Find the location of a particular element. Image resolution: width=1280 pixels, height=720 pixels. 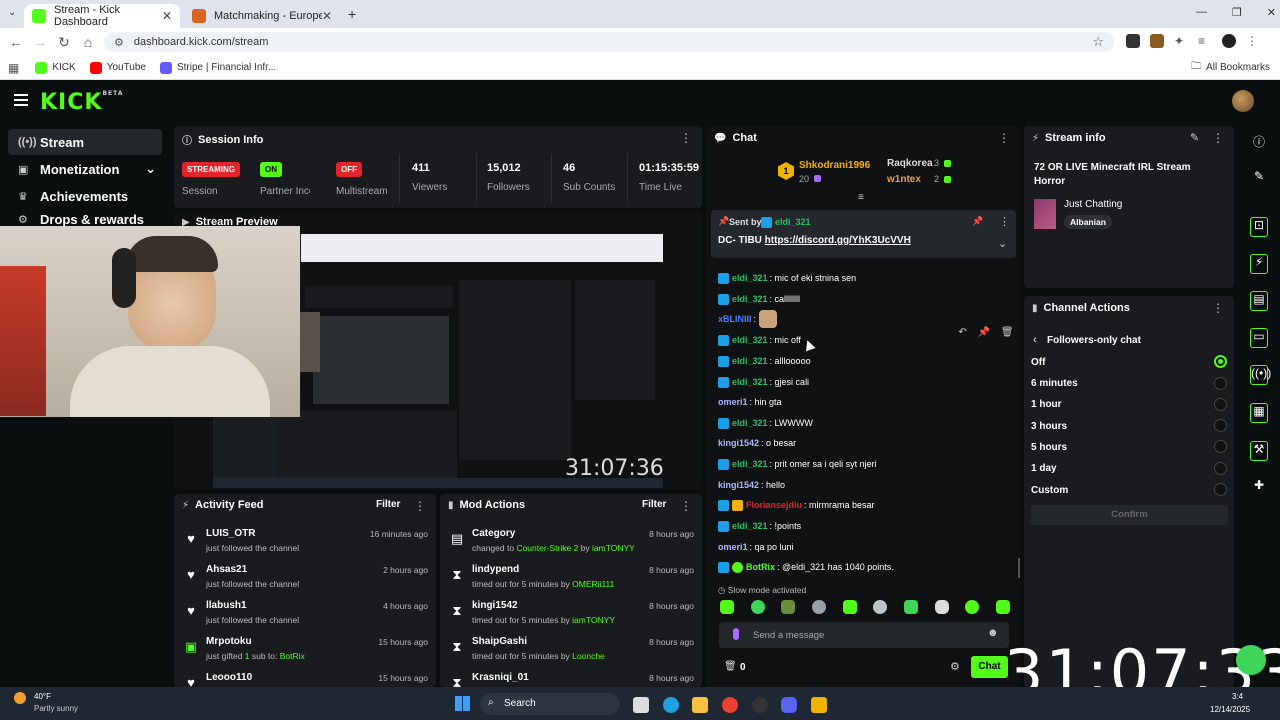

mod-target: kingi1542 is located at coordinates (495, 605).